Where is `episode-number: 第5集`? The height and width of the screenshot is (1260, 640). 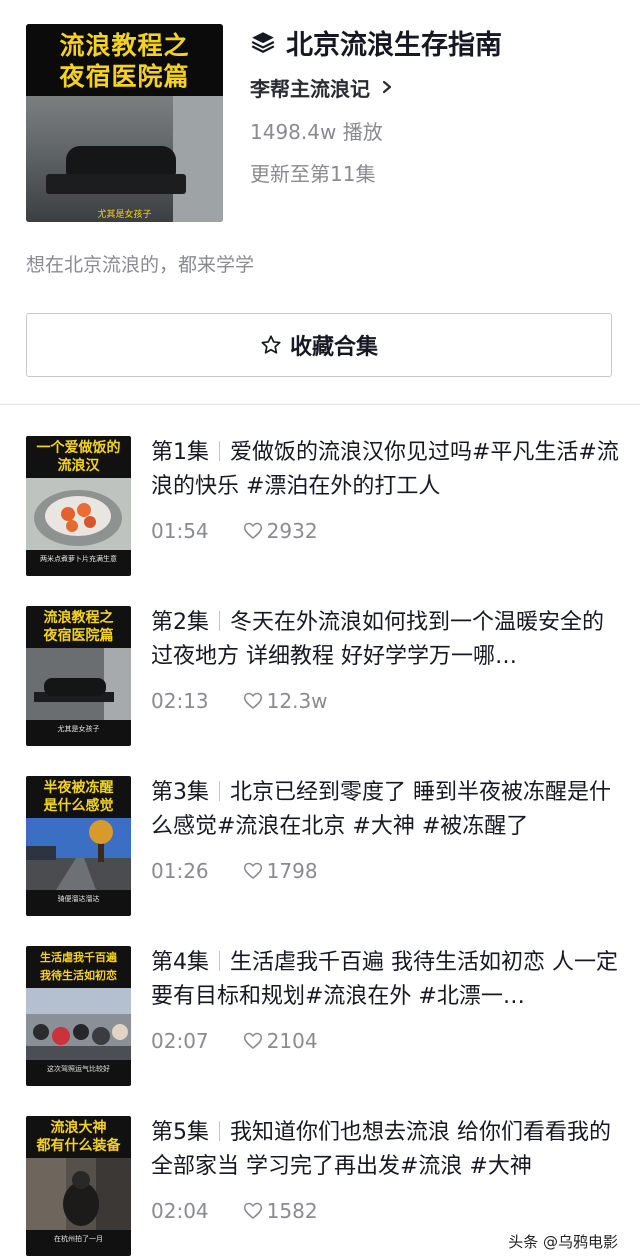 episode-number: 第5集 is located at coordinates (180, 1132).